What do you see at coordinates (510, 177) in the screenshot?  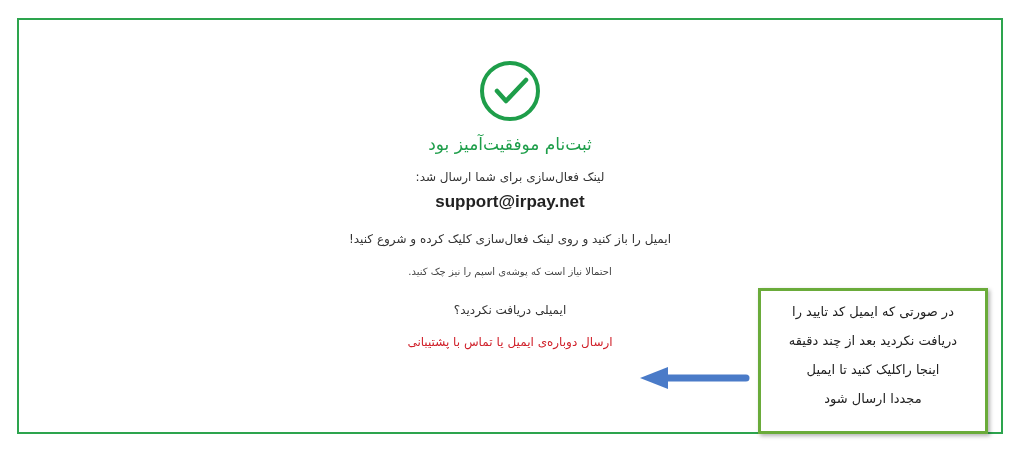 I see `message-text: لینک فعال‌سازی برای شما ارسال شد:` at bounding box center [510, 177].